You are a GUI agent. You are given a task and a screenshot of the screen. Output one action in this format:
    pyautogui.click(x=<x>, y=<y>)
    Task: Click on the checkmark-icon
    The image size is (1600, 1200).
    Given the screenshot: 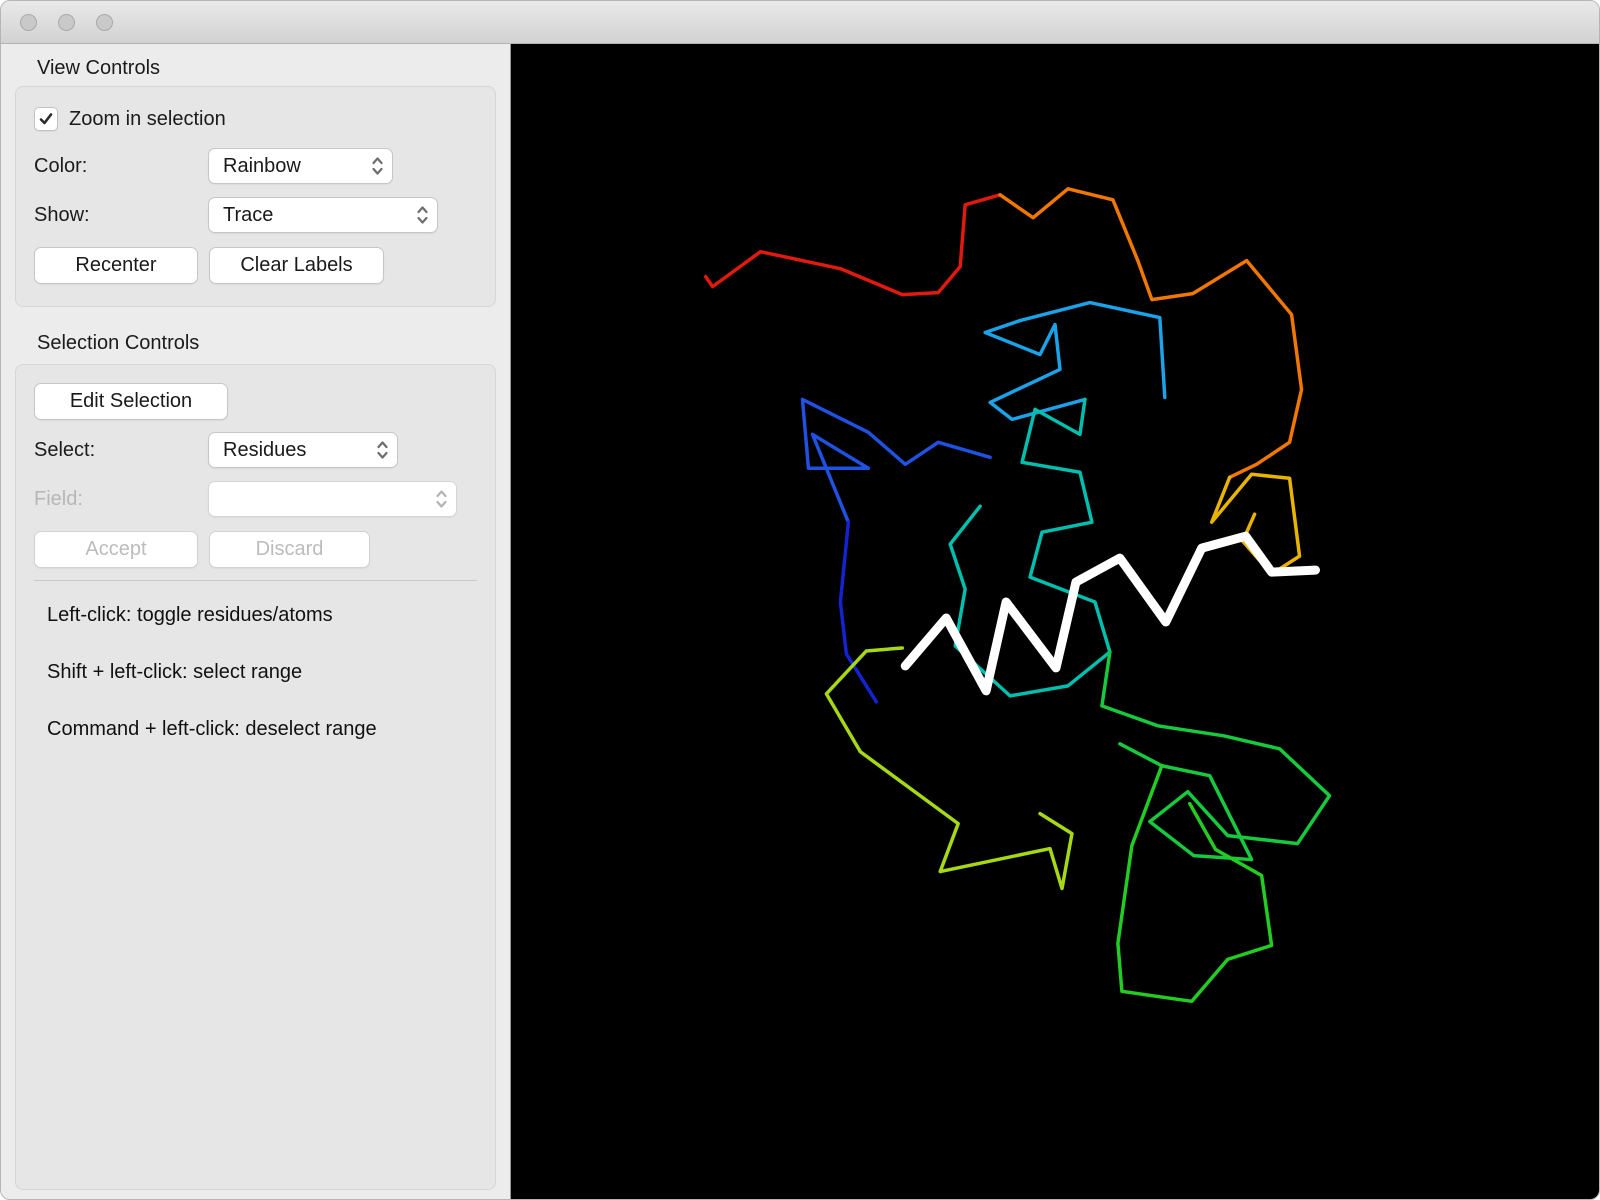 What is the action you would take?
    pyautogui.click(x=46, y=119)
    